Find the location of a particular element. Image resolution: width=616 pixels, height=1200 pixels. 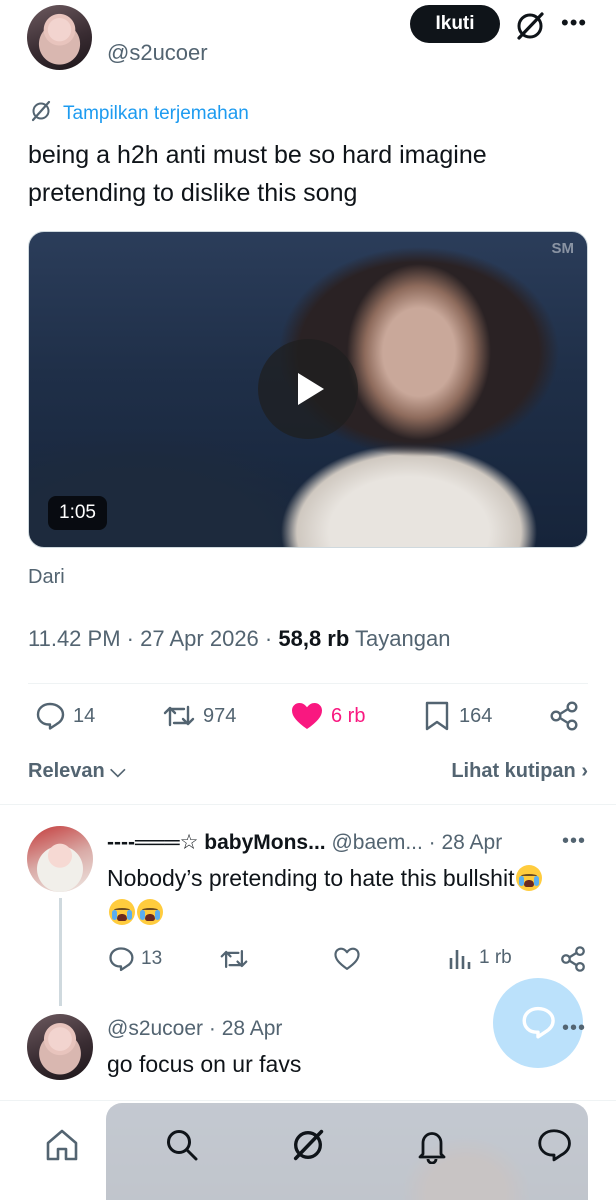

play-button is located at coordinates (308, 389).